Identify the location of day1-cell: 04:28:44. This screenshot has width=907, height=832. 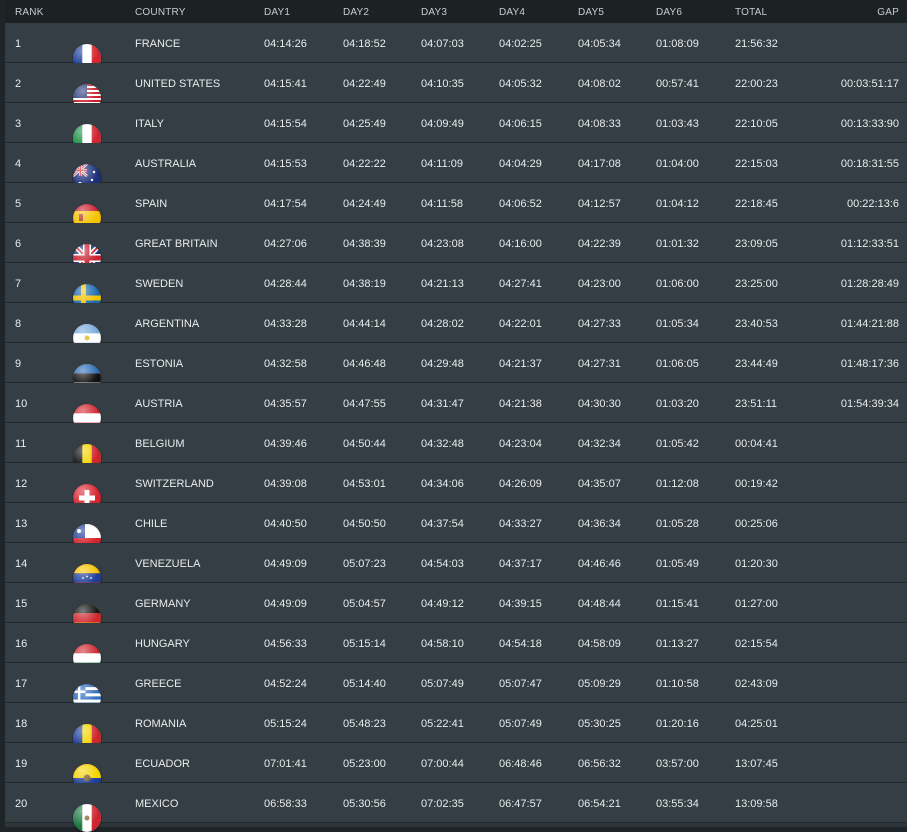
(285, 284).